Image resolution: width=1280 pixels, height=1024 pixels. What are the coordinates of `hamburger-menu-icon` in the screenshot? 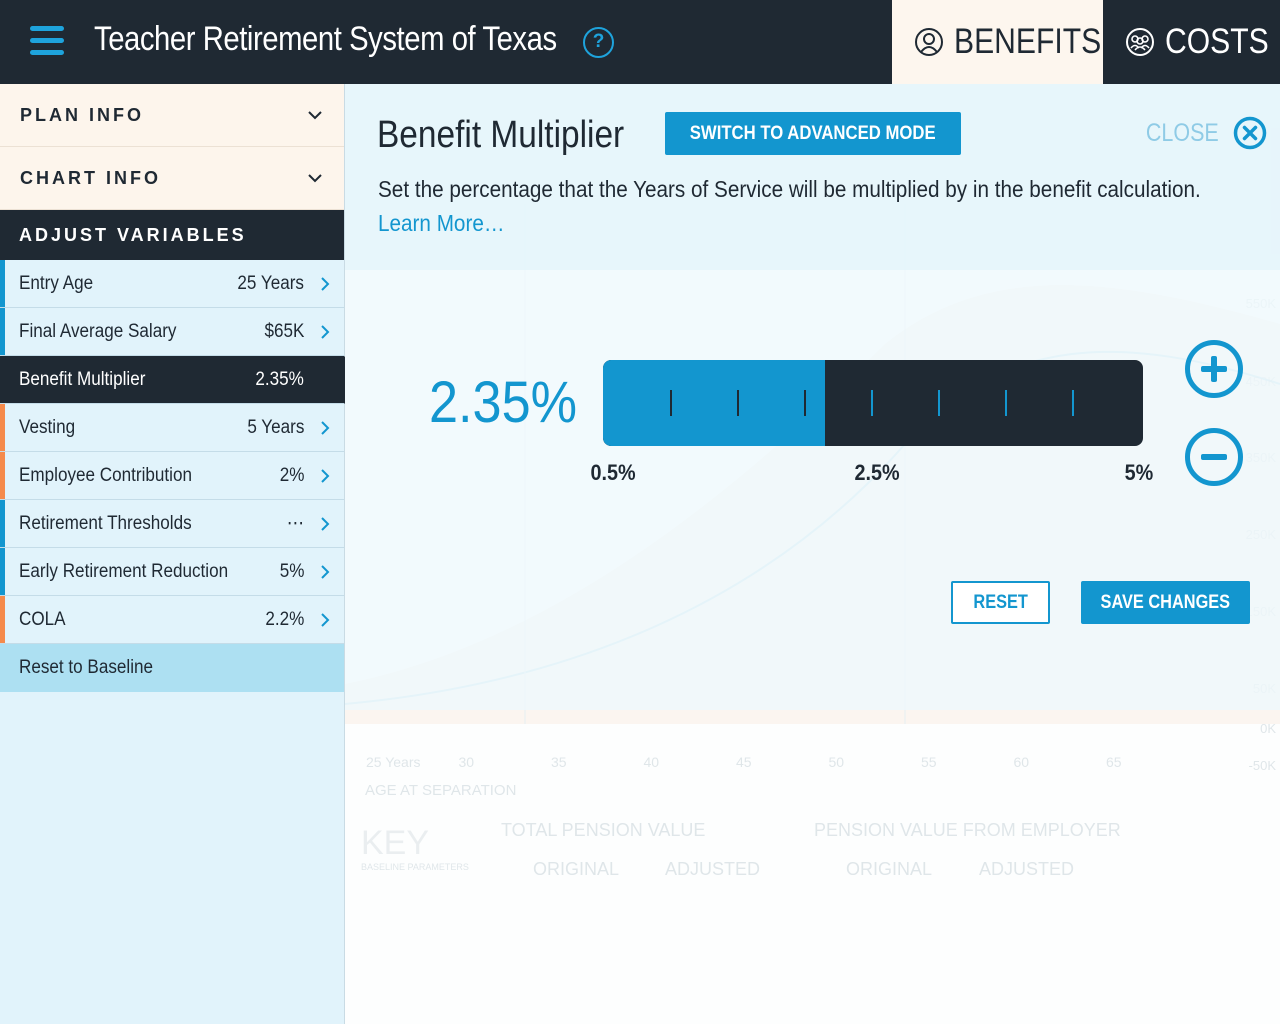 It's located at (47, 41).